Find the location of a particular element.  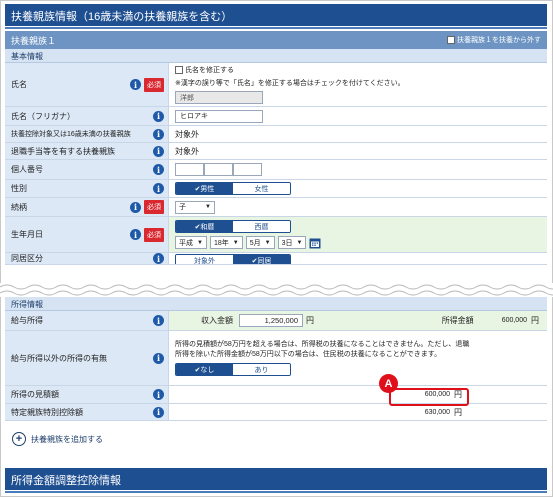

gender-row: 性別 i ✔男性 女性 is located at coordinates (276, 189).